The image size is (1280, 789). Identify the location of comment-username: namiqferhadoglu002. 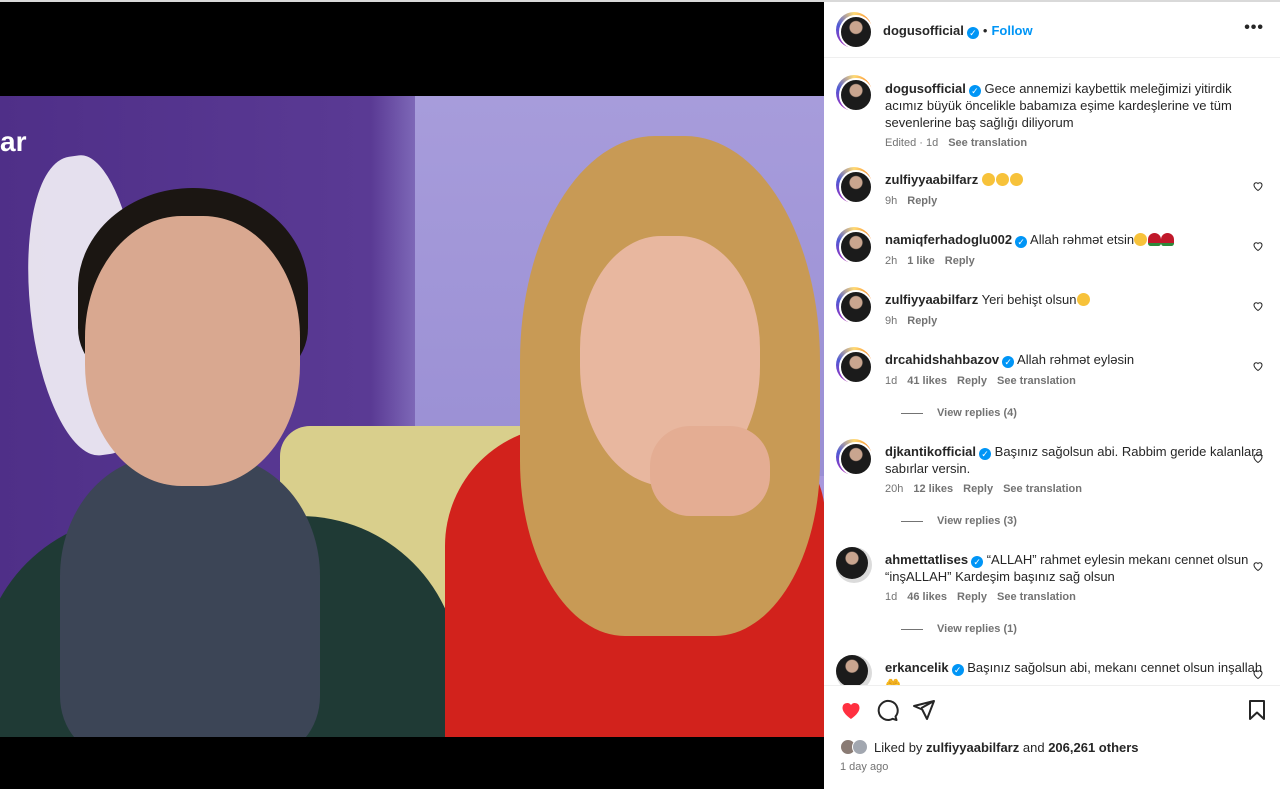
(948, 239).